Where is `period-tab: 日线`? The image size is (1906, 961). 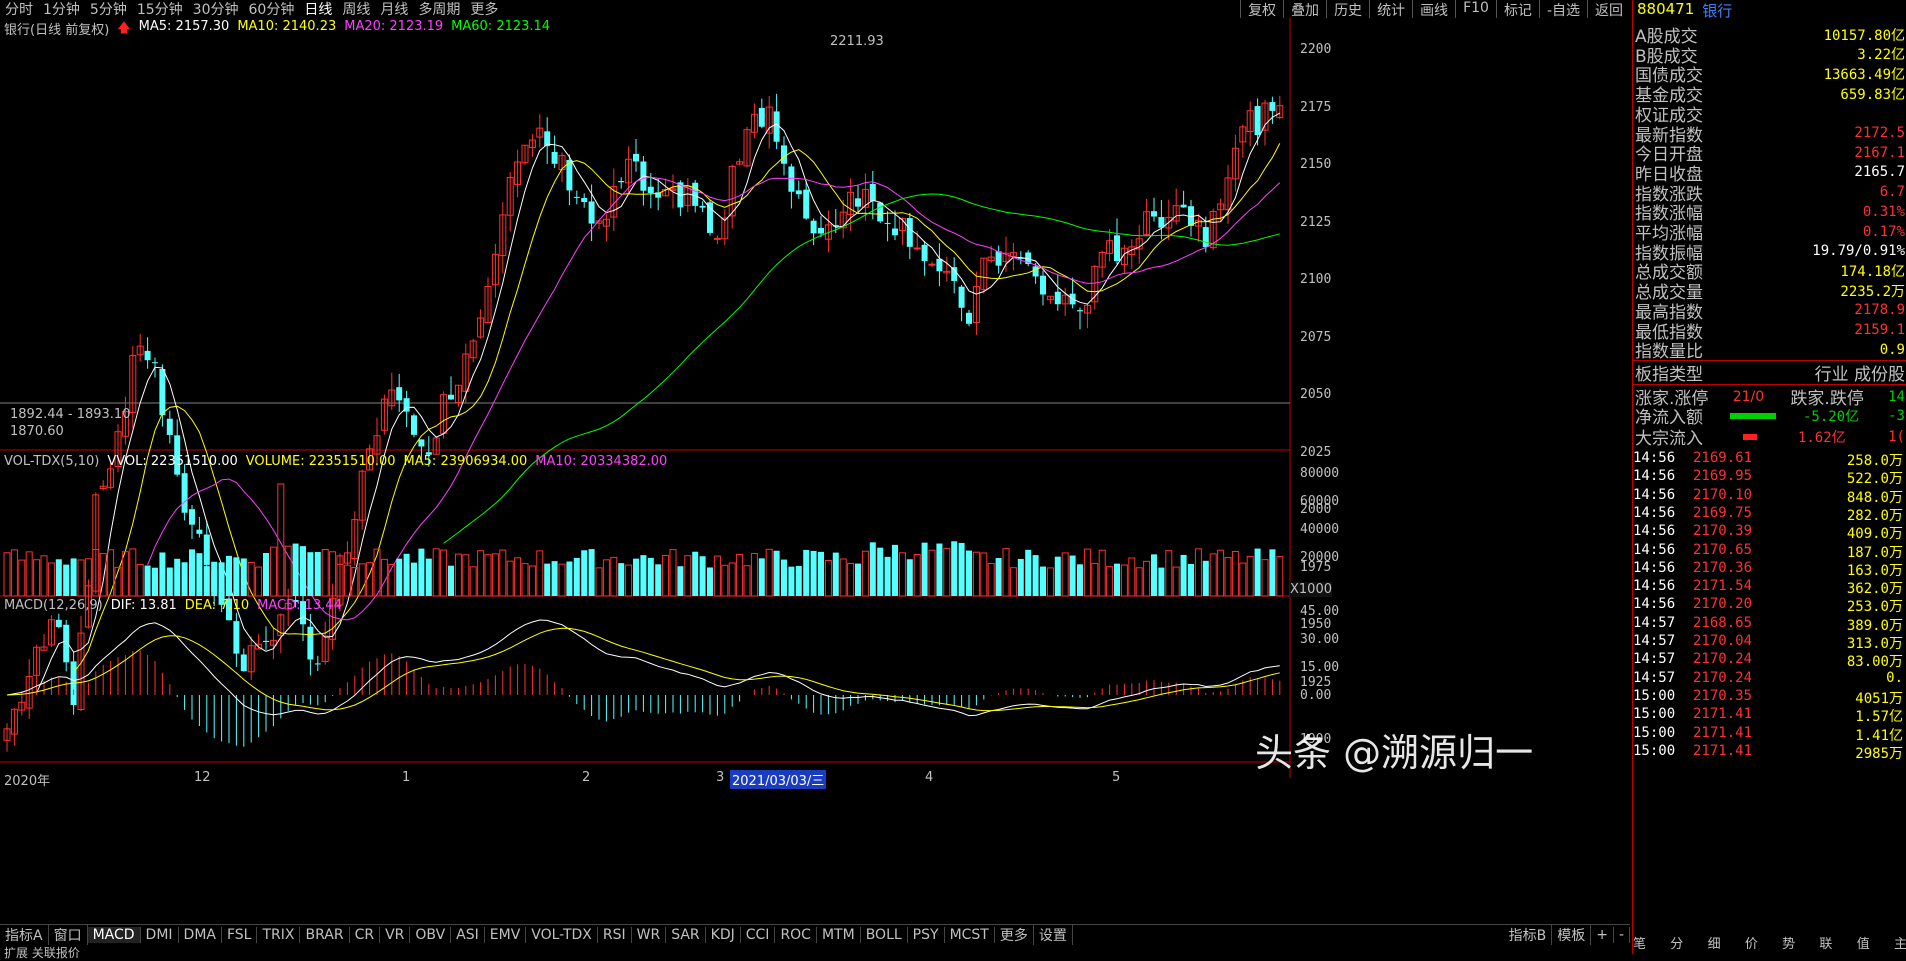
period-tab: 日线 is located at coordinates (318, 9).